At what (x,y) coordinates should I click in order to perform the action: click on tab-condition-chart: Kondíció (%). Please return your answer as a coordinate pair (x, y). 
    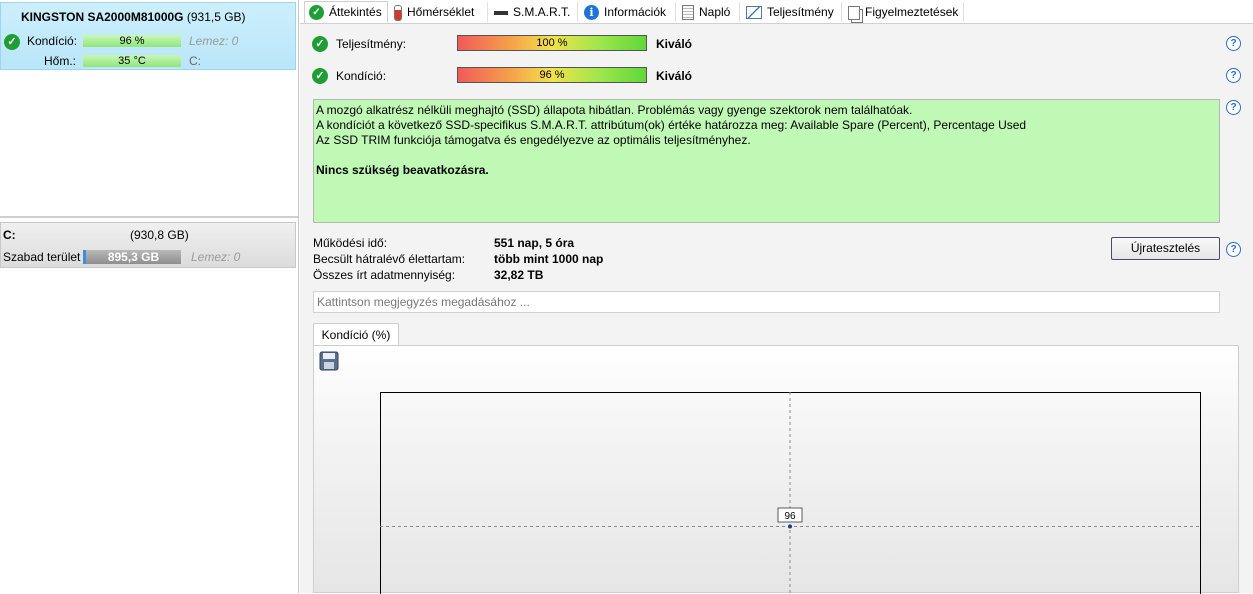
    Looking at the image, I should click on (356, 334).